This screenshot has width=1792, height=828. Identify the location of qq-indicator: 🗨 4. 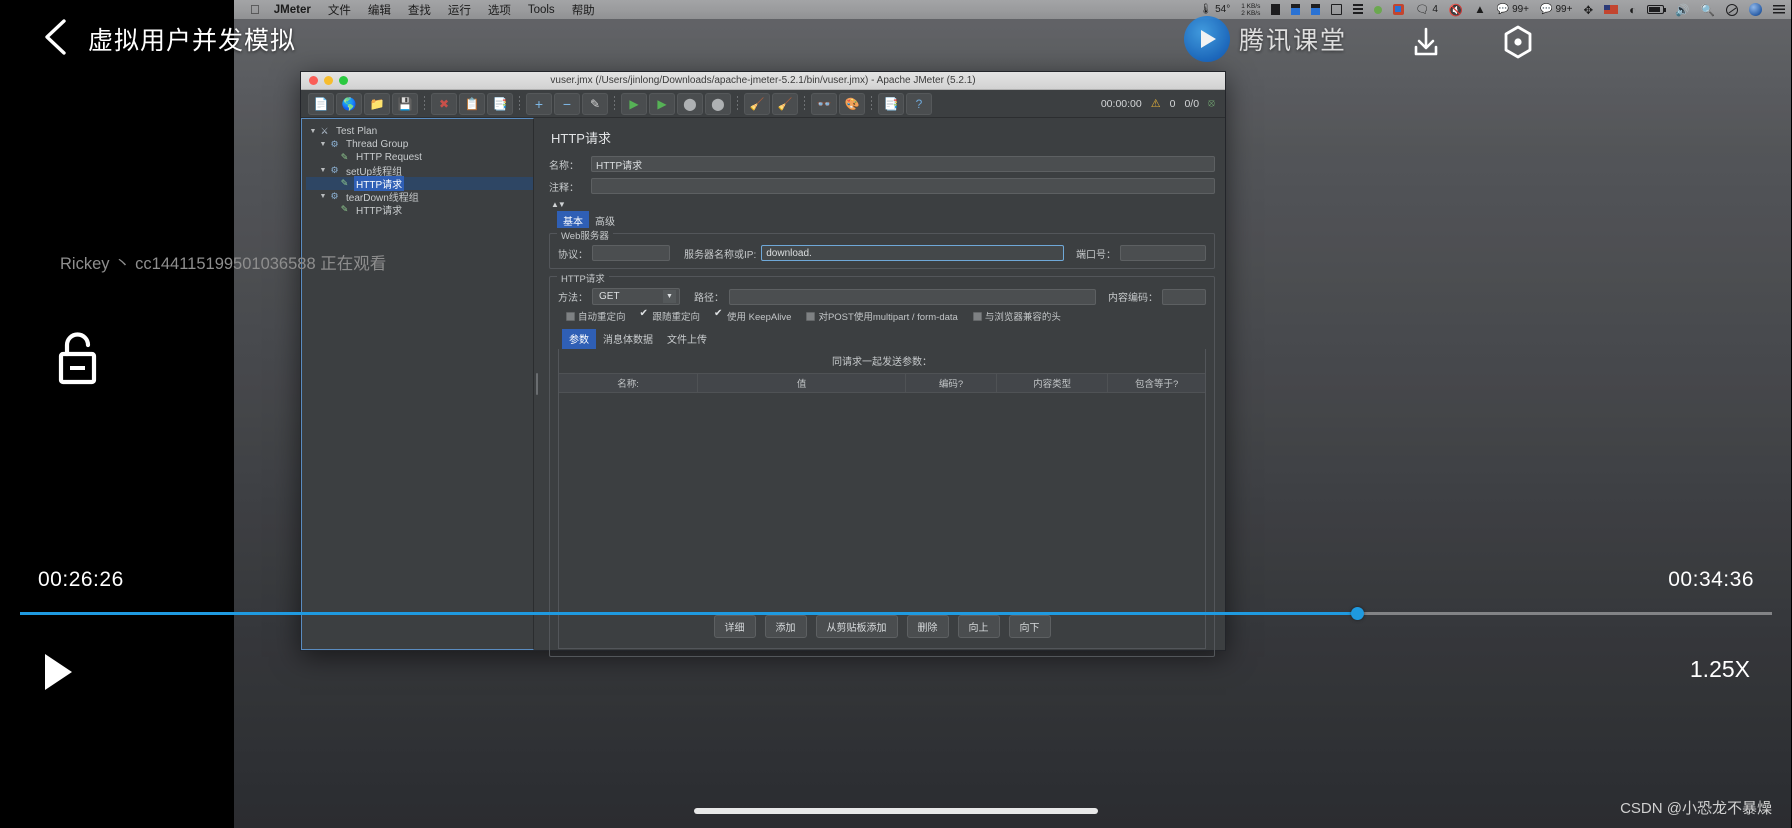
(1426, 9).